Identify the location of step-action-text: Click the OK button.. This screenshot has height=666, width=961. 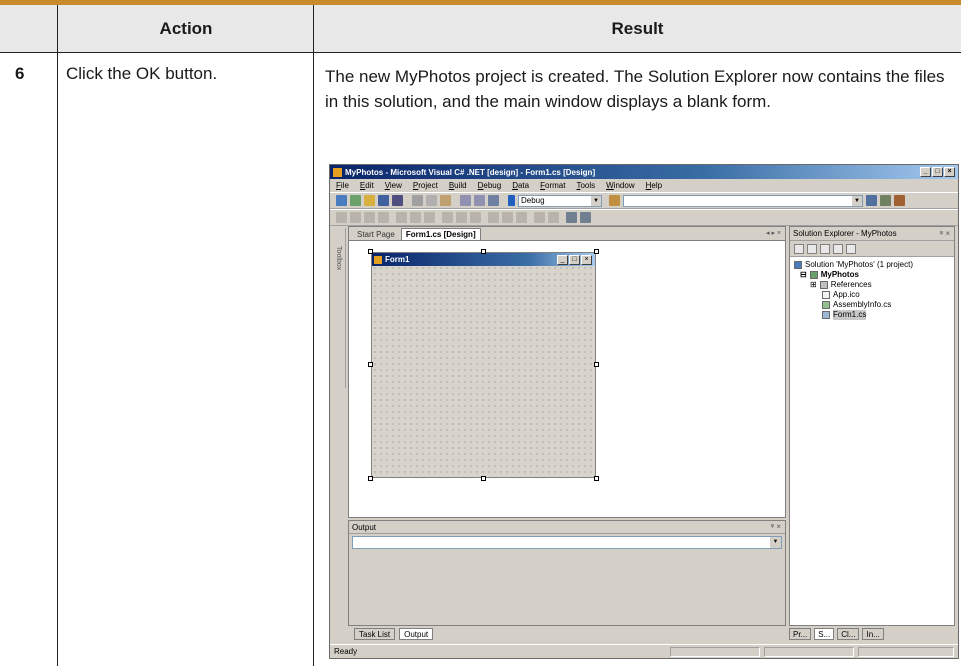
(142, 73).